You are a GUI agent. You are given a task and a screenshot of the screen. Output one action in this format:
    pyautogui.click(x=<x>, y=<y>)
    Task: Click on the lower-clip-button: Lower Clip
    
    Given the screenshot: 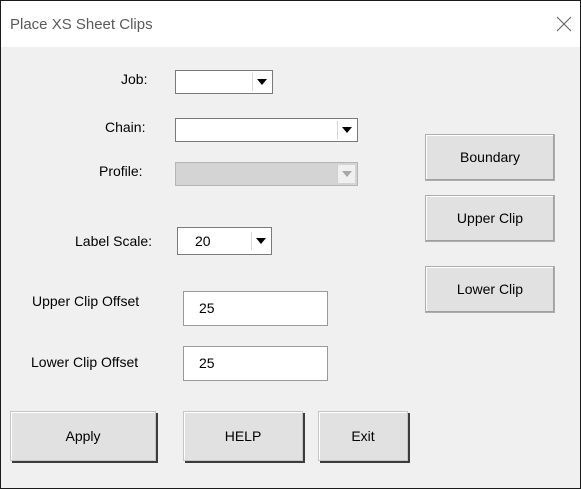 What is the action you would take?
    pyautogui.click(x=490, y=289)
    